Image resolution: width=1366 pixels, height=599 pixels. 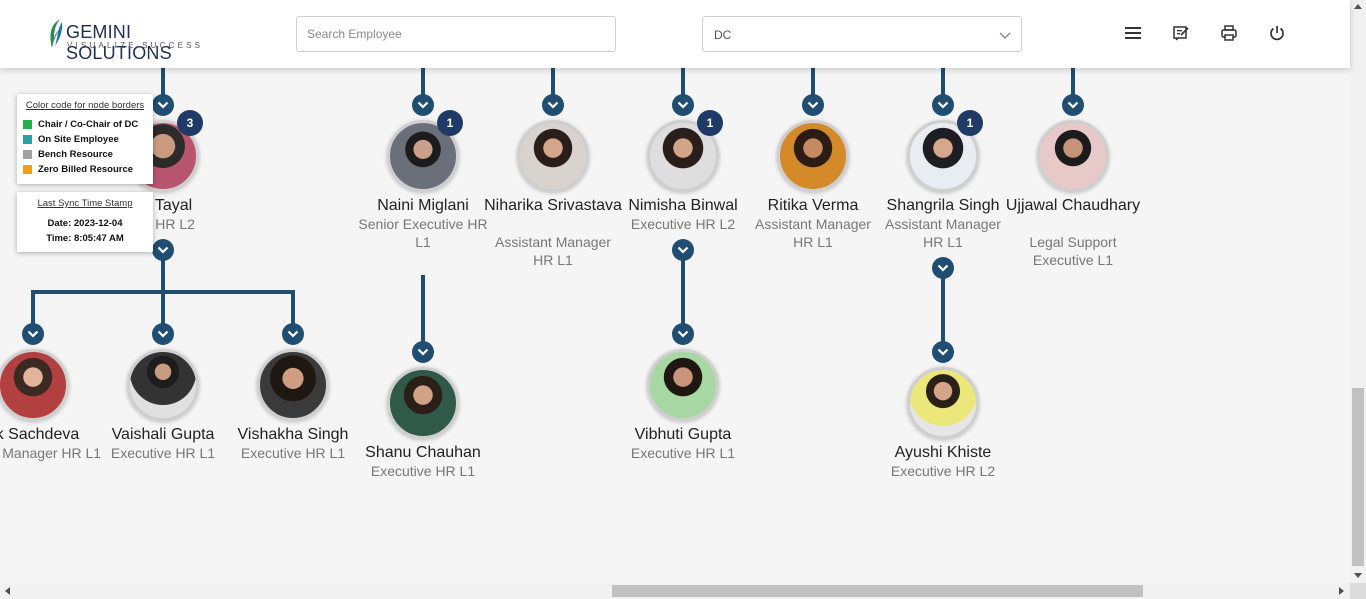 I want to click on employee-designation: Senior Executive HR L1, so click(x=423, y=233).